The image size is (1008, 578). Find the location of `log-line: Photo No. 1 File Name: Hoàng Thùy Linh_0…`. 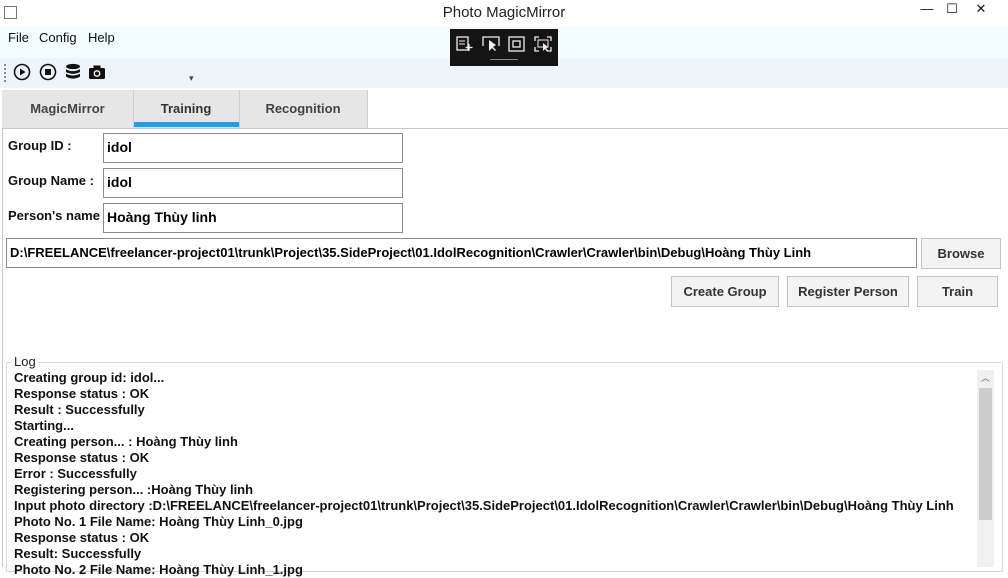

log-line: Photo No. 1 File Name: Hoàng Thùy Linh_0… is located at coordinates (158, 521).